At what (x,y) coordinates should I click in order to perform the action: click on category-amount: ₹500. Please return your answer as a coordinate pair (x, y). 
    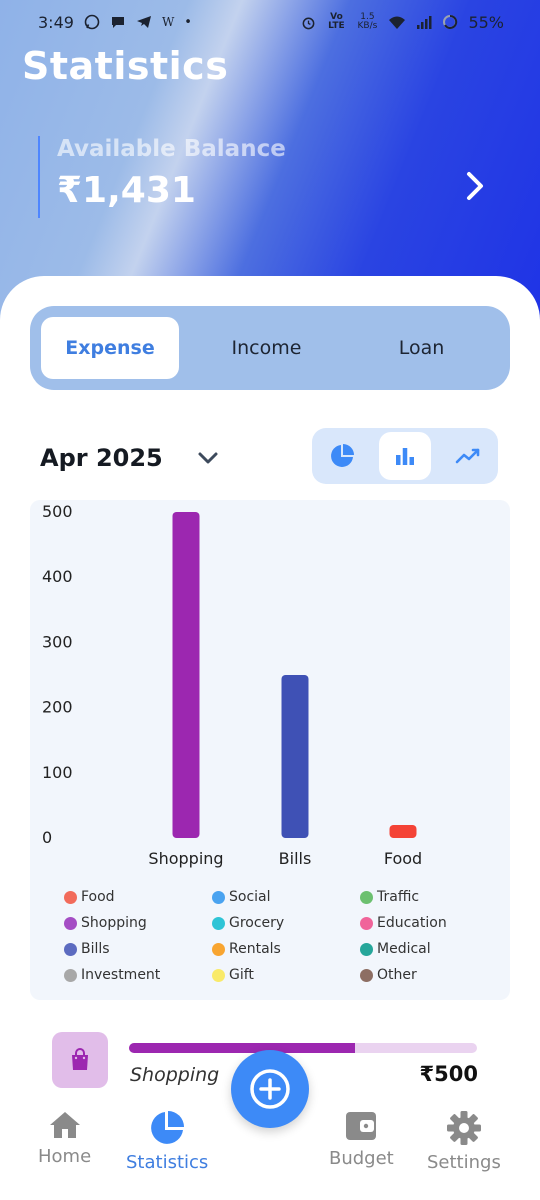
    Looking at the image, I should click on (448, 1074).